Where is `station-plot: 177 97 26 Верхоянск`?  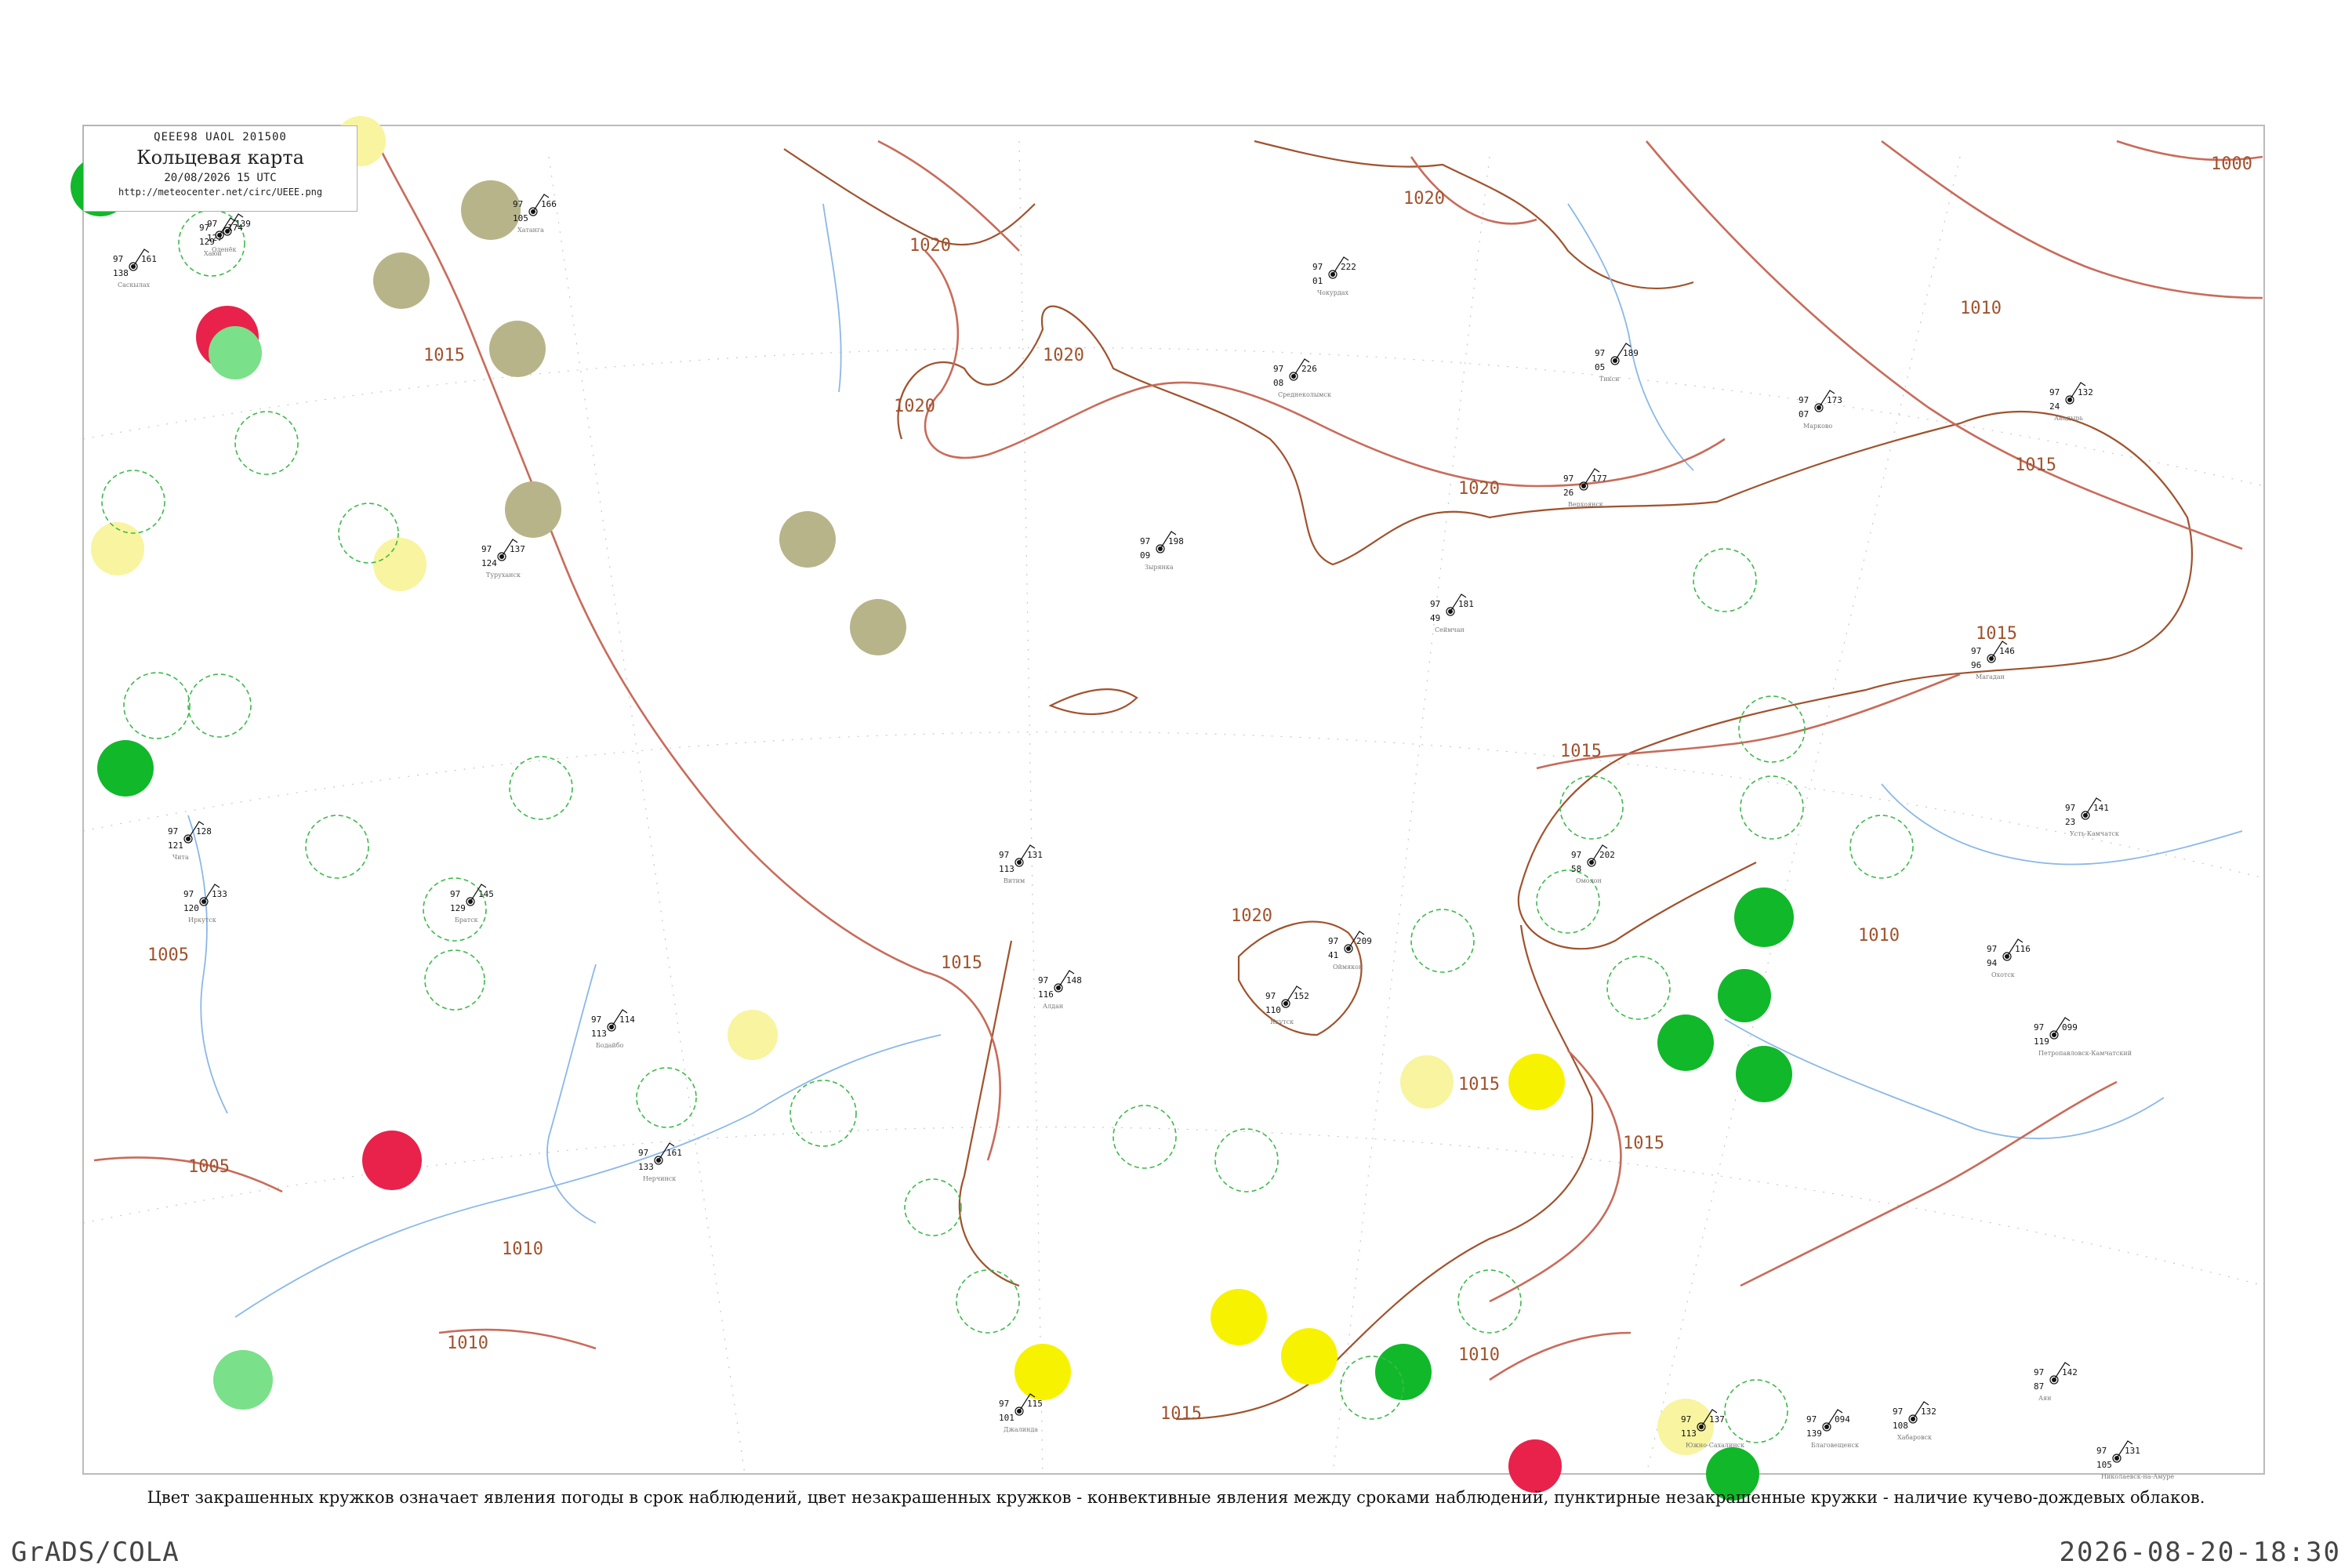
station-plot: 177 97 26 Верхоянск is located at coordinates (1585, 488).